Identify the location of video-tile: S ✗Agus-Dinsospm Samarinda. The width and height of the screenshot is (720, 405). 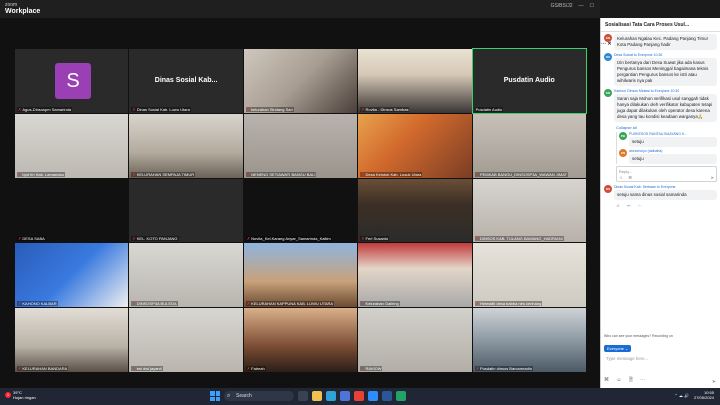
(72, 81).